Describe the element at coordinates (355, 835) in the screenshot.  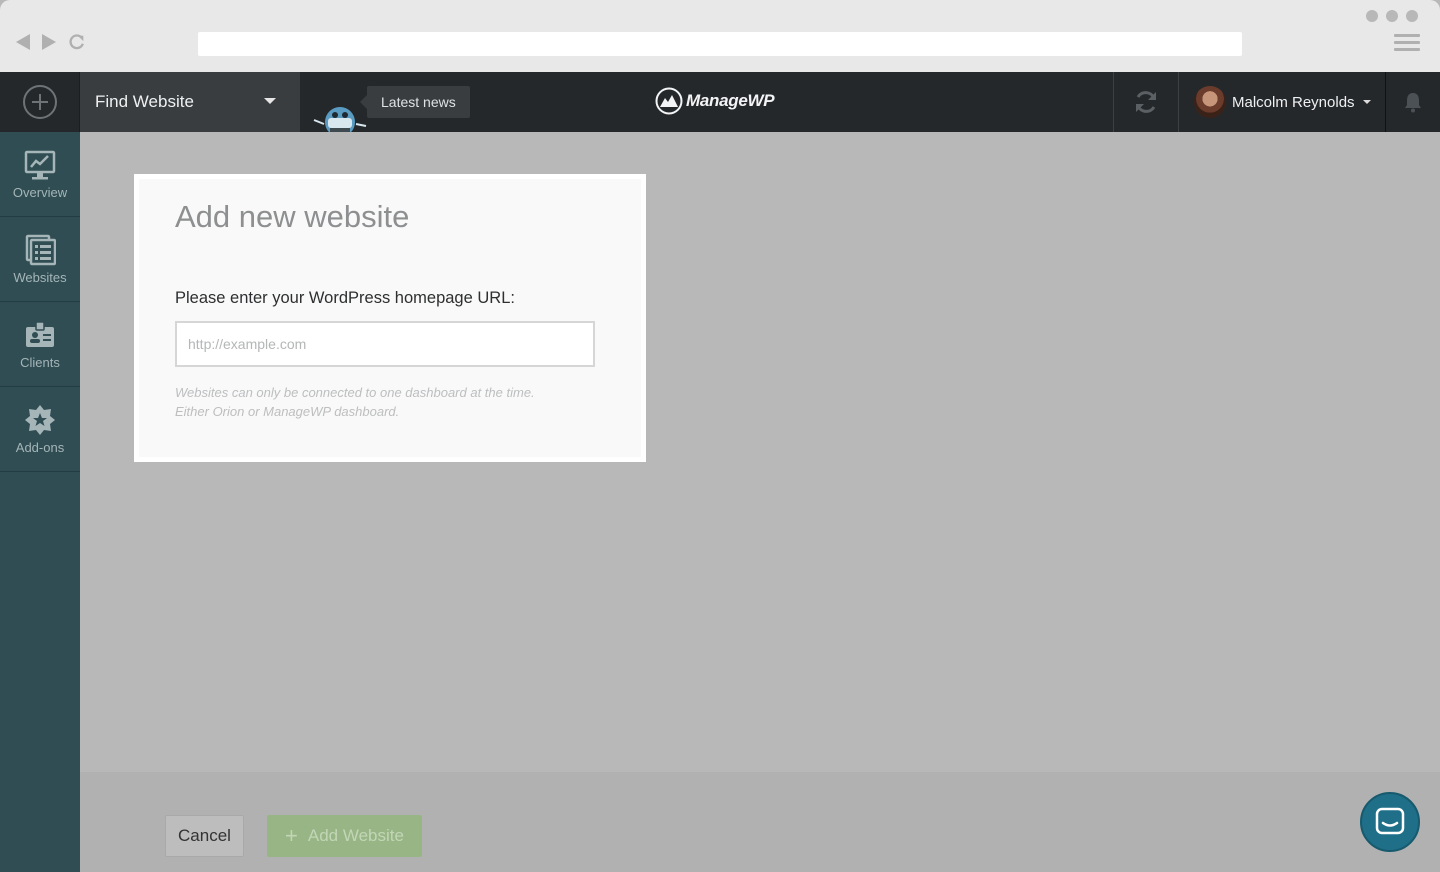
I see `add-website-label: Add Website` at that location.